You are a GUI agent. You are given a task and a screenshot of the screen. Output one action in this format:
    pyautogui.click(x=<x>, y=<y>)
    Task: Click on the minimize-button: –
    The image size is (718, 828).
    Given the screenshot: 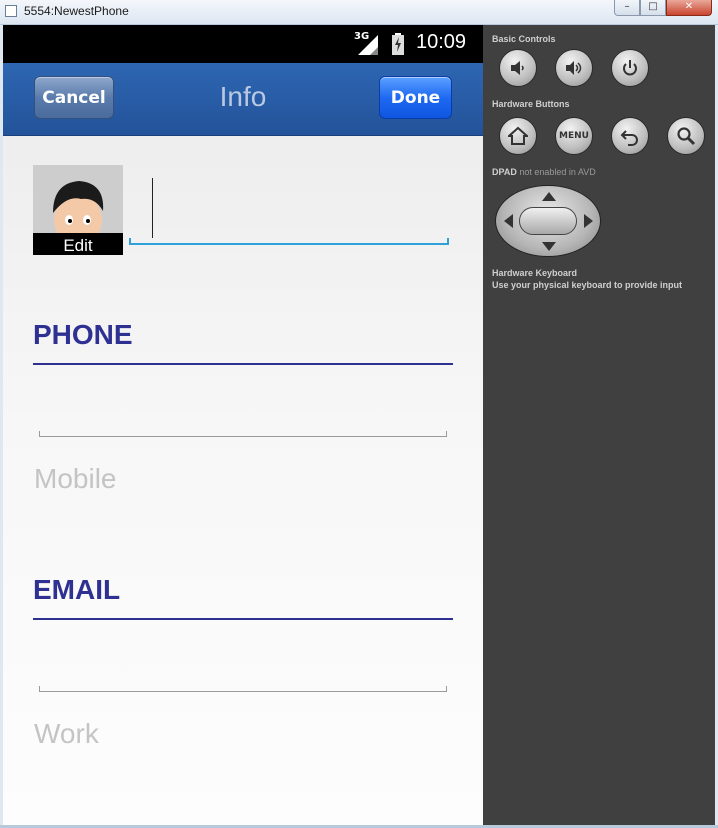 What is the action you would take?
    pyautogui.click(x=627, y=8)
    